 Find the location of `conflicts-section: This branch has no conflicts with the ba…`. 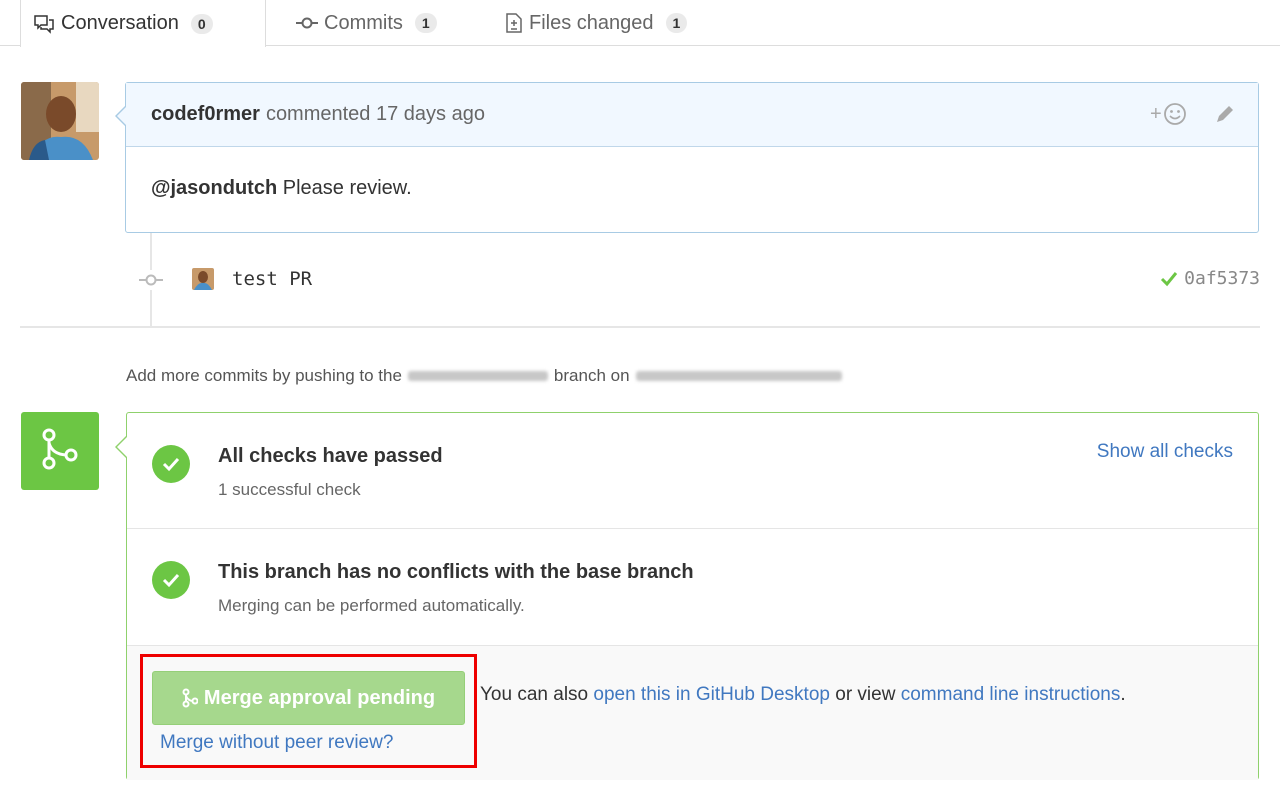

conflicts-section: This branch has no conflicts with the ba… is located at coordinates (692, 587).